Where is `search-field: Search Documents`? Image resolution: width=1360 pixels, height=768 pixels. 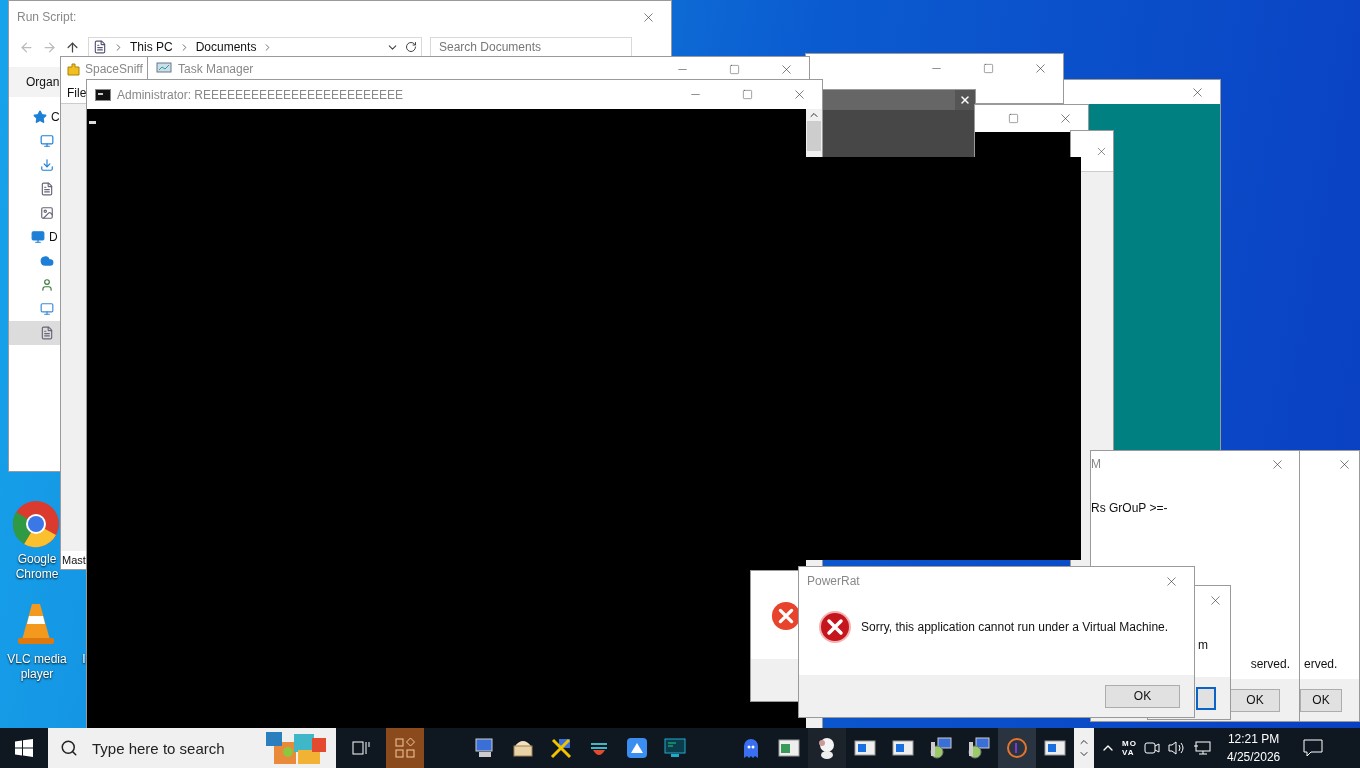
search-field: Search Documents is located at coordinates (531, 47).